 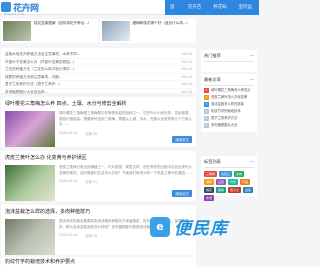 I want to click on main-nav: 首页 花卉百科 养花知识 室内盆栽, so click(x=212, y=12).